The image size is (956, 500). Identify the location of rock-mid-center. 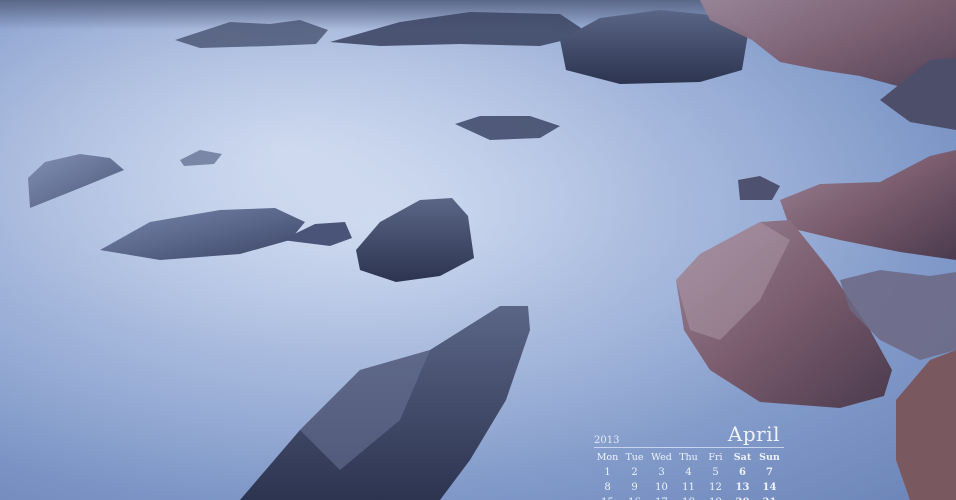
(415, 240).